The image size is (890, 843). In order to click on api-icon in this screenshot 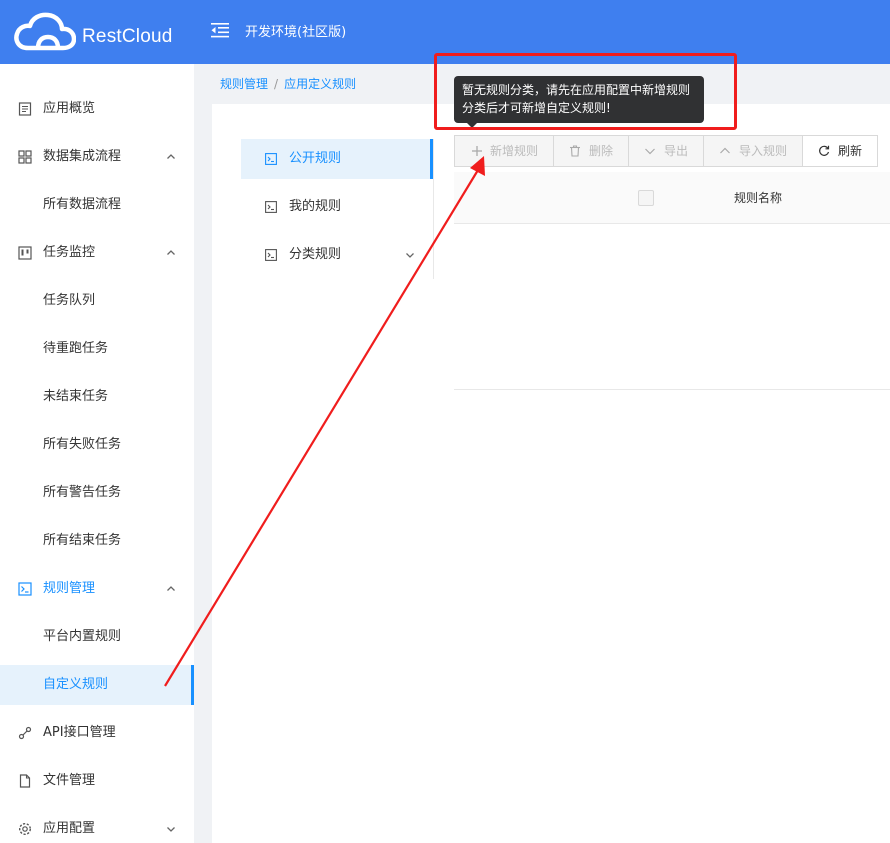, I will do `click(25, 733)`.